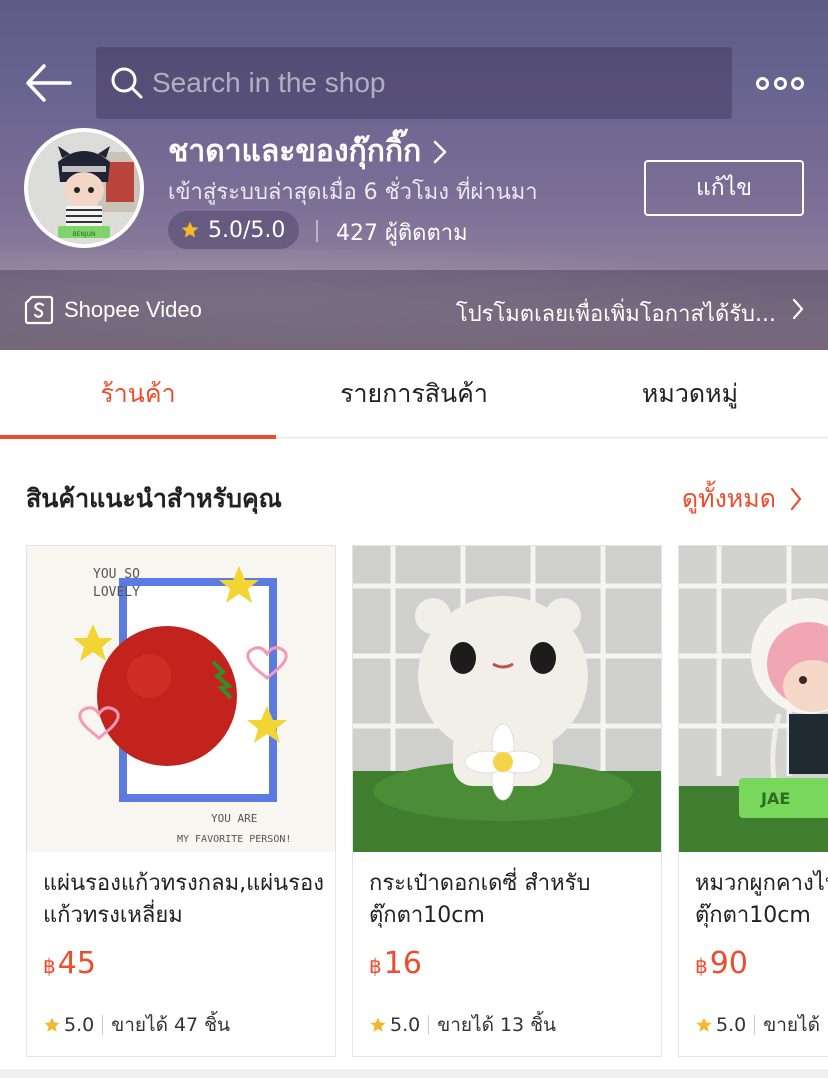 Image resolution: width=828 pixels, height=1078 pixels. I want to click on image-text: LOVELY, so click(116, 592).